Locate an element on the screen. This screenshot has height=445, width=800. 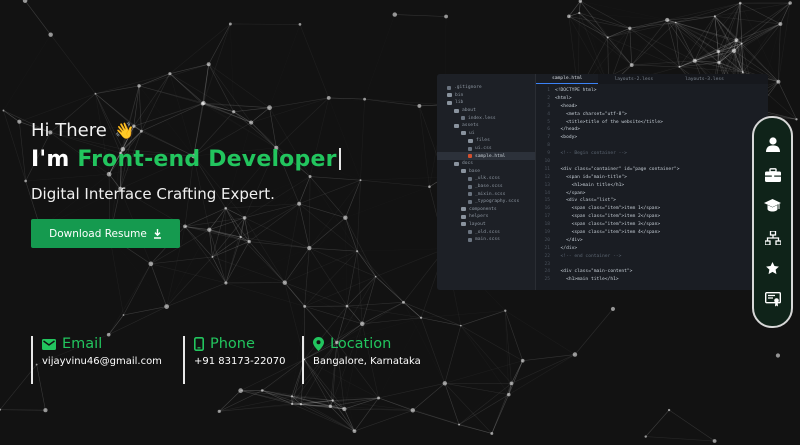
file-tree-label: _old.scss is located at coordinates (487, 232).